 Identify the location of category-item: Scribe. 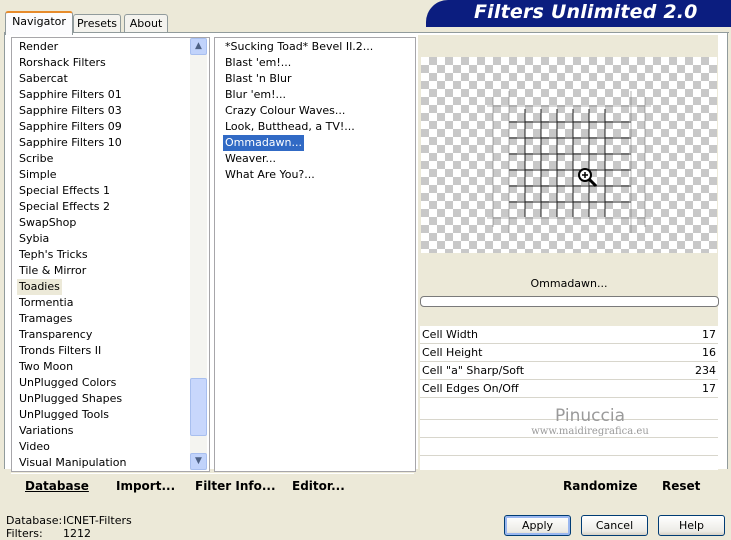
(36, 159).